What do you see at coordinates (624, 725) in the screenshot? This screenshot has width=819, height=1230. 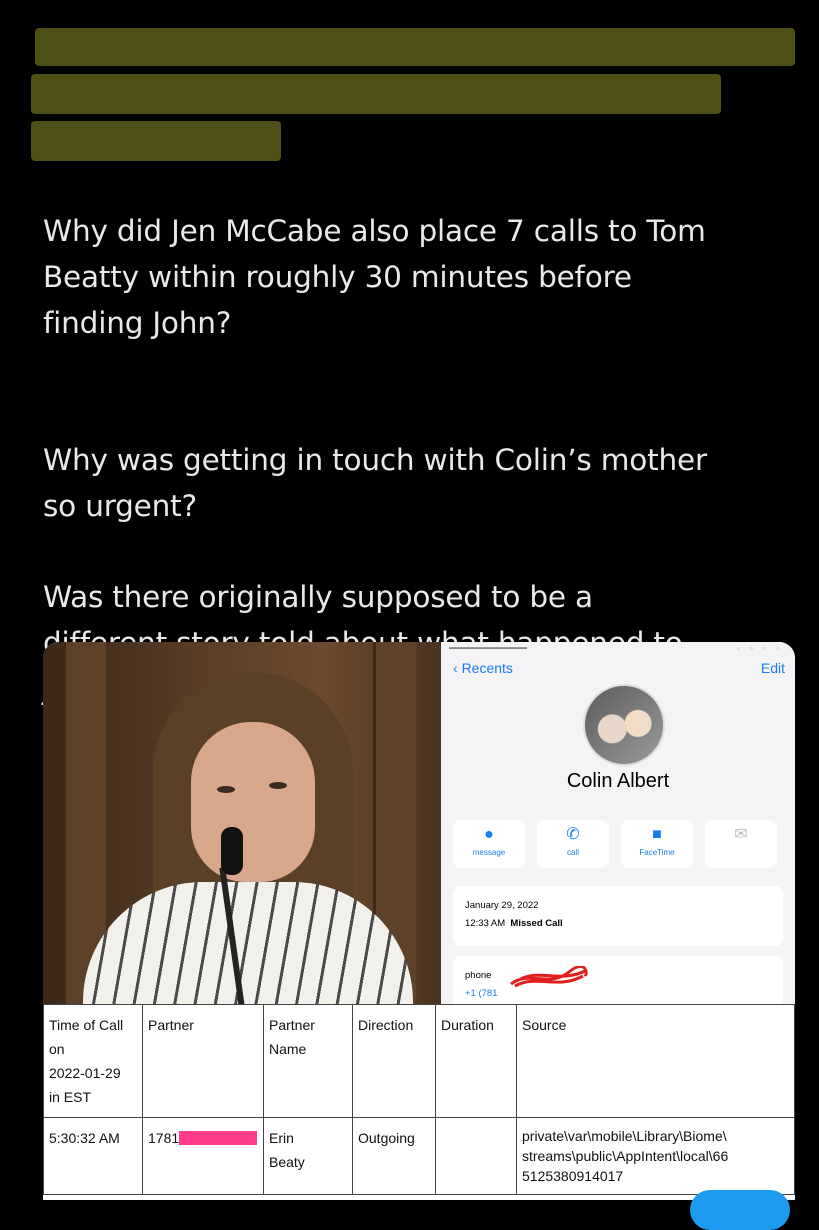 I see `contact-avatar` at bounding box center [624, 725].